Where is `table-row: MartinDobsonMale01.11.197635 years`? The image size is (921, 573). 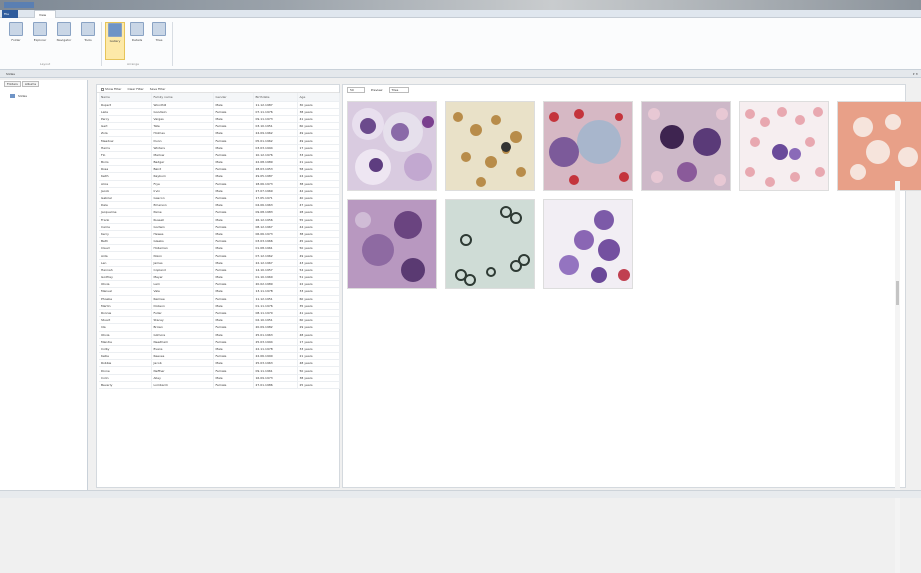 table-row: MartinDobsonMale01.11.197635 years is located at coordinates (219, 305).